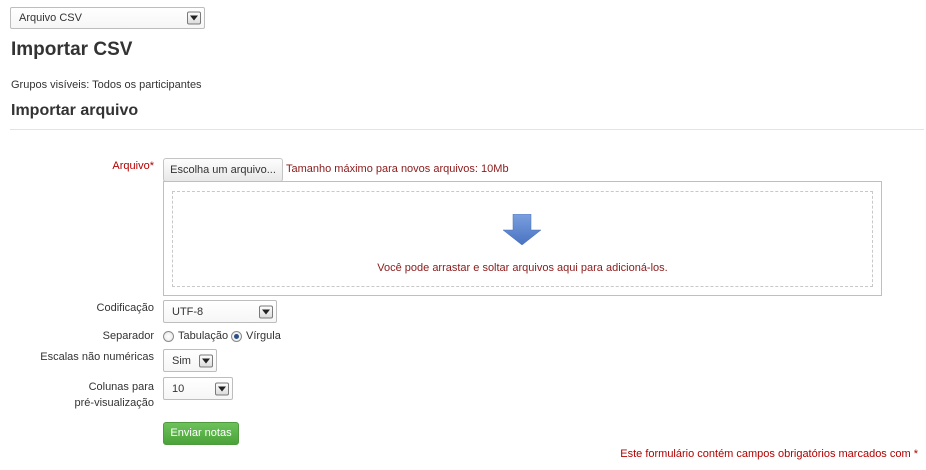 This screenshot has width=926, height=470. What do you see at coordinates (397, 169) in the screenshot?
I see `max-size-text: Tamanho máximo para novos arquivos: 10Mb` at bounding box center [397, 169].